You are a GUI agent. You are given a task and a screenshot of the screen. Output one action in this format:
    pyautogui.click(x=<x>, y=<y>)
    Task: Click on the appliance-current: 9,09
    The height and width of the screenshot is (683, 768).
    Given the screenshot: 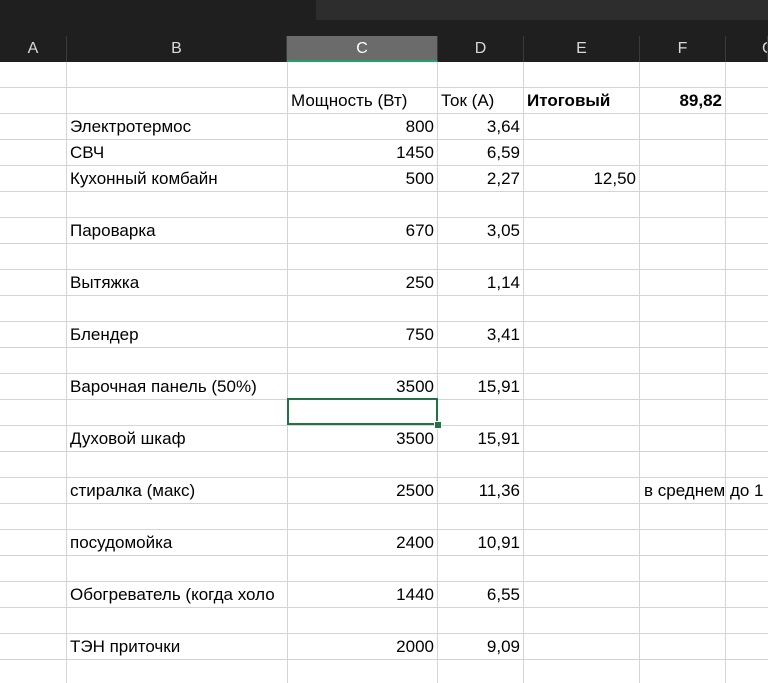 What is the action you would take?
    pyautogui.click(x=479, y=647)
    